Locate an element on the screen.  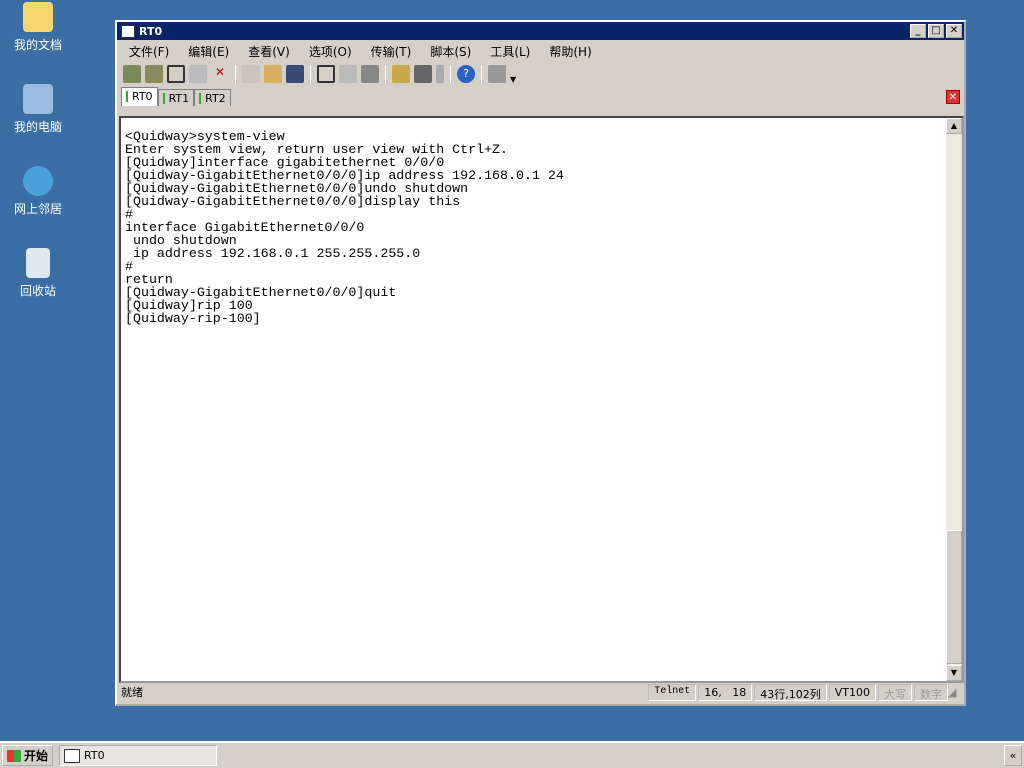
menu-tools: 工具(L) is located at coordinates (510, 51).